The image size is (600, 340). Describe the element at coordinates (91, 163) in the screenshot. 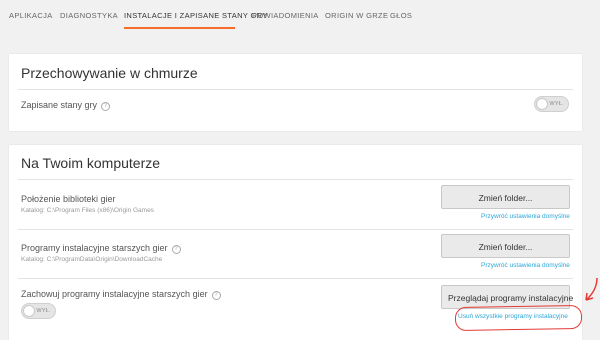

I see `on-computer-title: Na Twoim komputerze` at that location.